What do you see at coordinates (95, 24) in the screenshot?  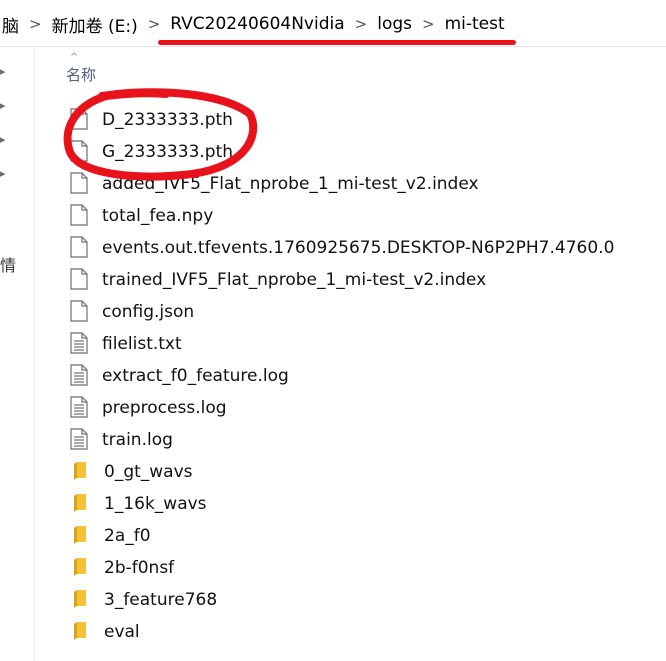 I see `breadcrumb-item-drive: 新加卷 (E:)` at bounding box center [95, 24].